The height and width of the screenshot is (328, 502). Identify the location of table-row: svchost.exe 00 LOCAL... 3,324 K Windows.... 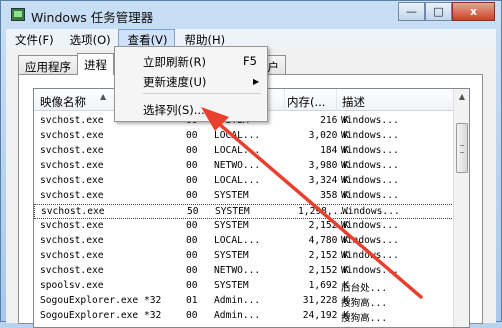
(244, 181).